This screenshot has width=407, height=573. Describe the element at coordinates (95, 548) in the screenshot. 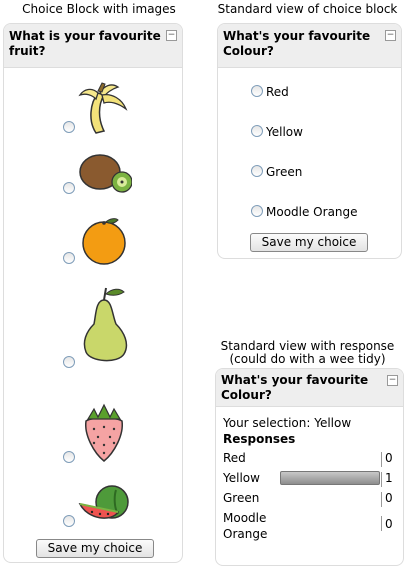

I see `fruit-save-button: Save my choice` at that location.